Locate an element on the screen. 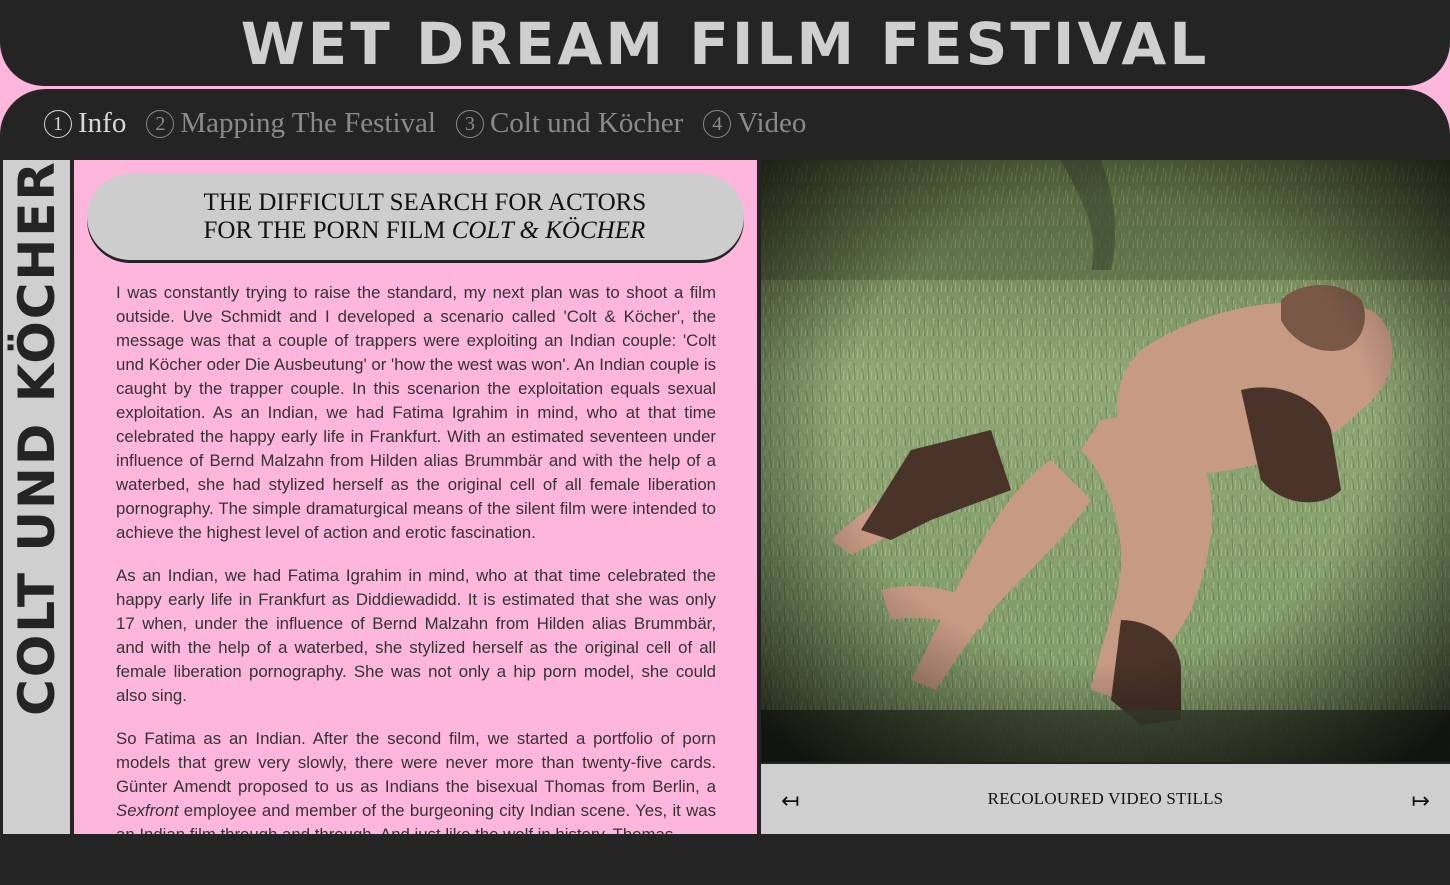 The width and height of the screenshot is (1450, 885). heading-prefix: FOR THE PORN FILM is located at coordinates (327, 230).